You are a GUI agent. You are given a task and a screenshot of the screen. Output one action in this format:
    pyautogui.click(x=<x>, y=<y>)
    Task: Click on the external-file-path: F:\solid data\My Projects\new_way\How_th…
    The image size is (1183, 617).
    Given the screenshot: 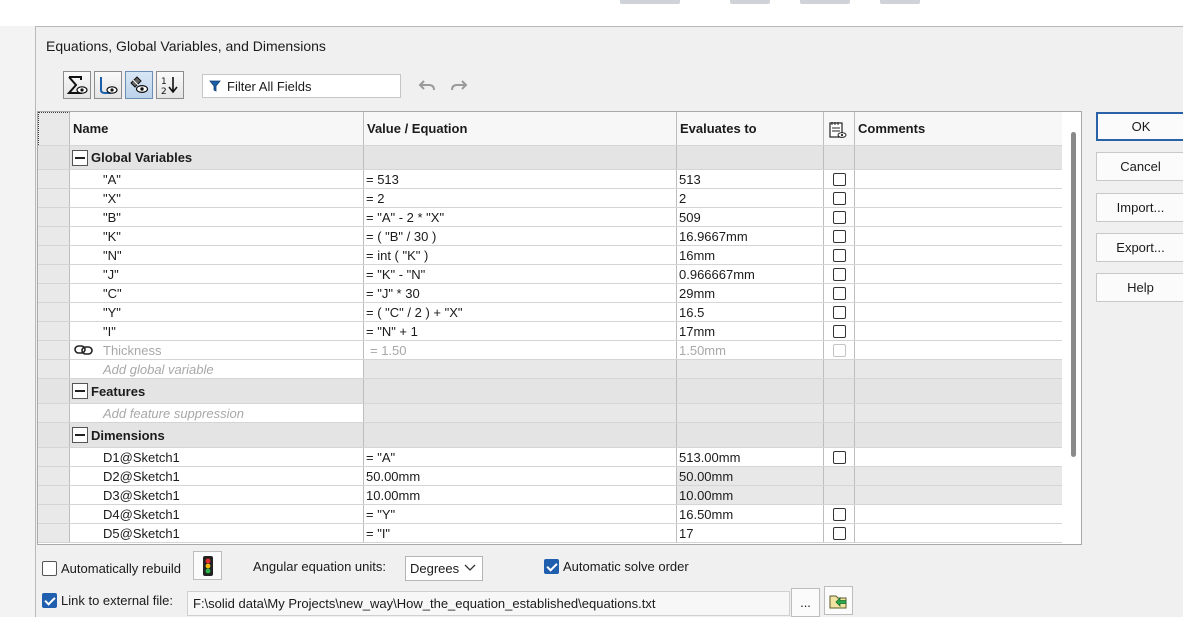 What is the action you would take?
    pyautogui.click(x=488, y=603)
    